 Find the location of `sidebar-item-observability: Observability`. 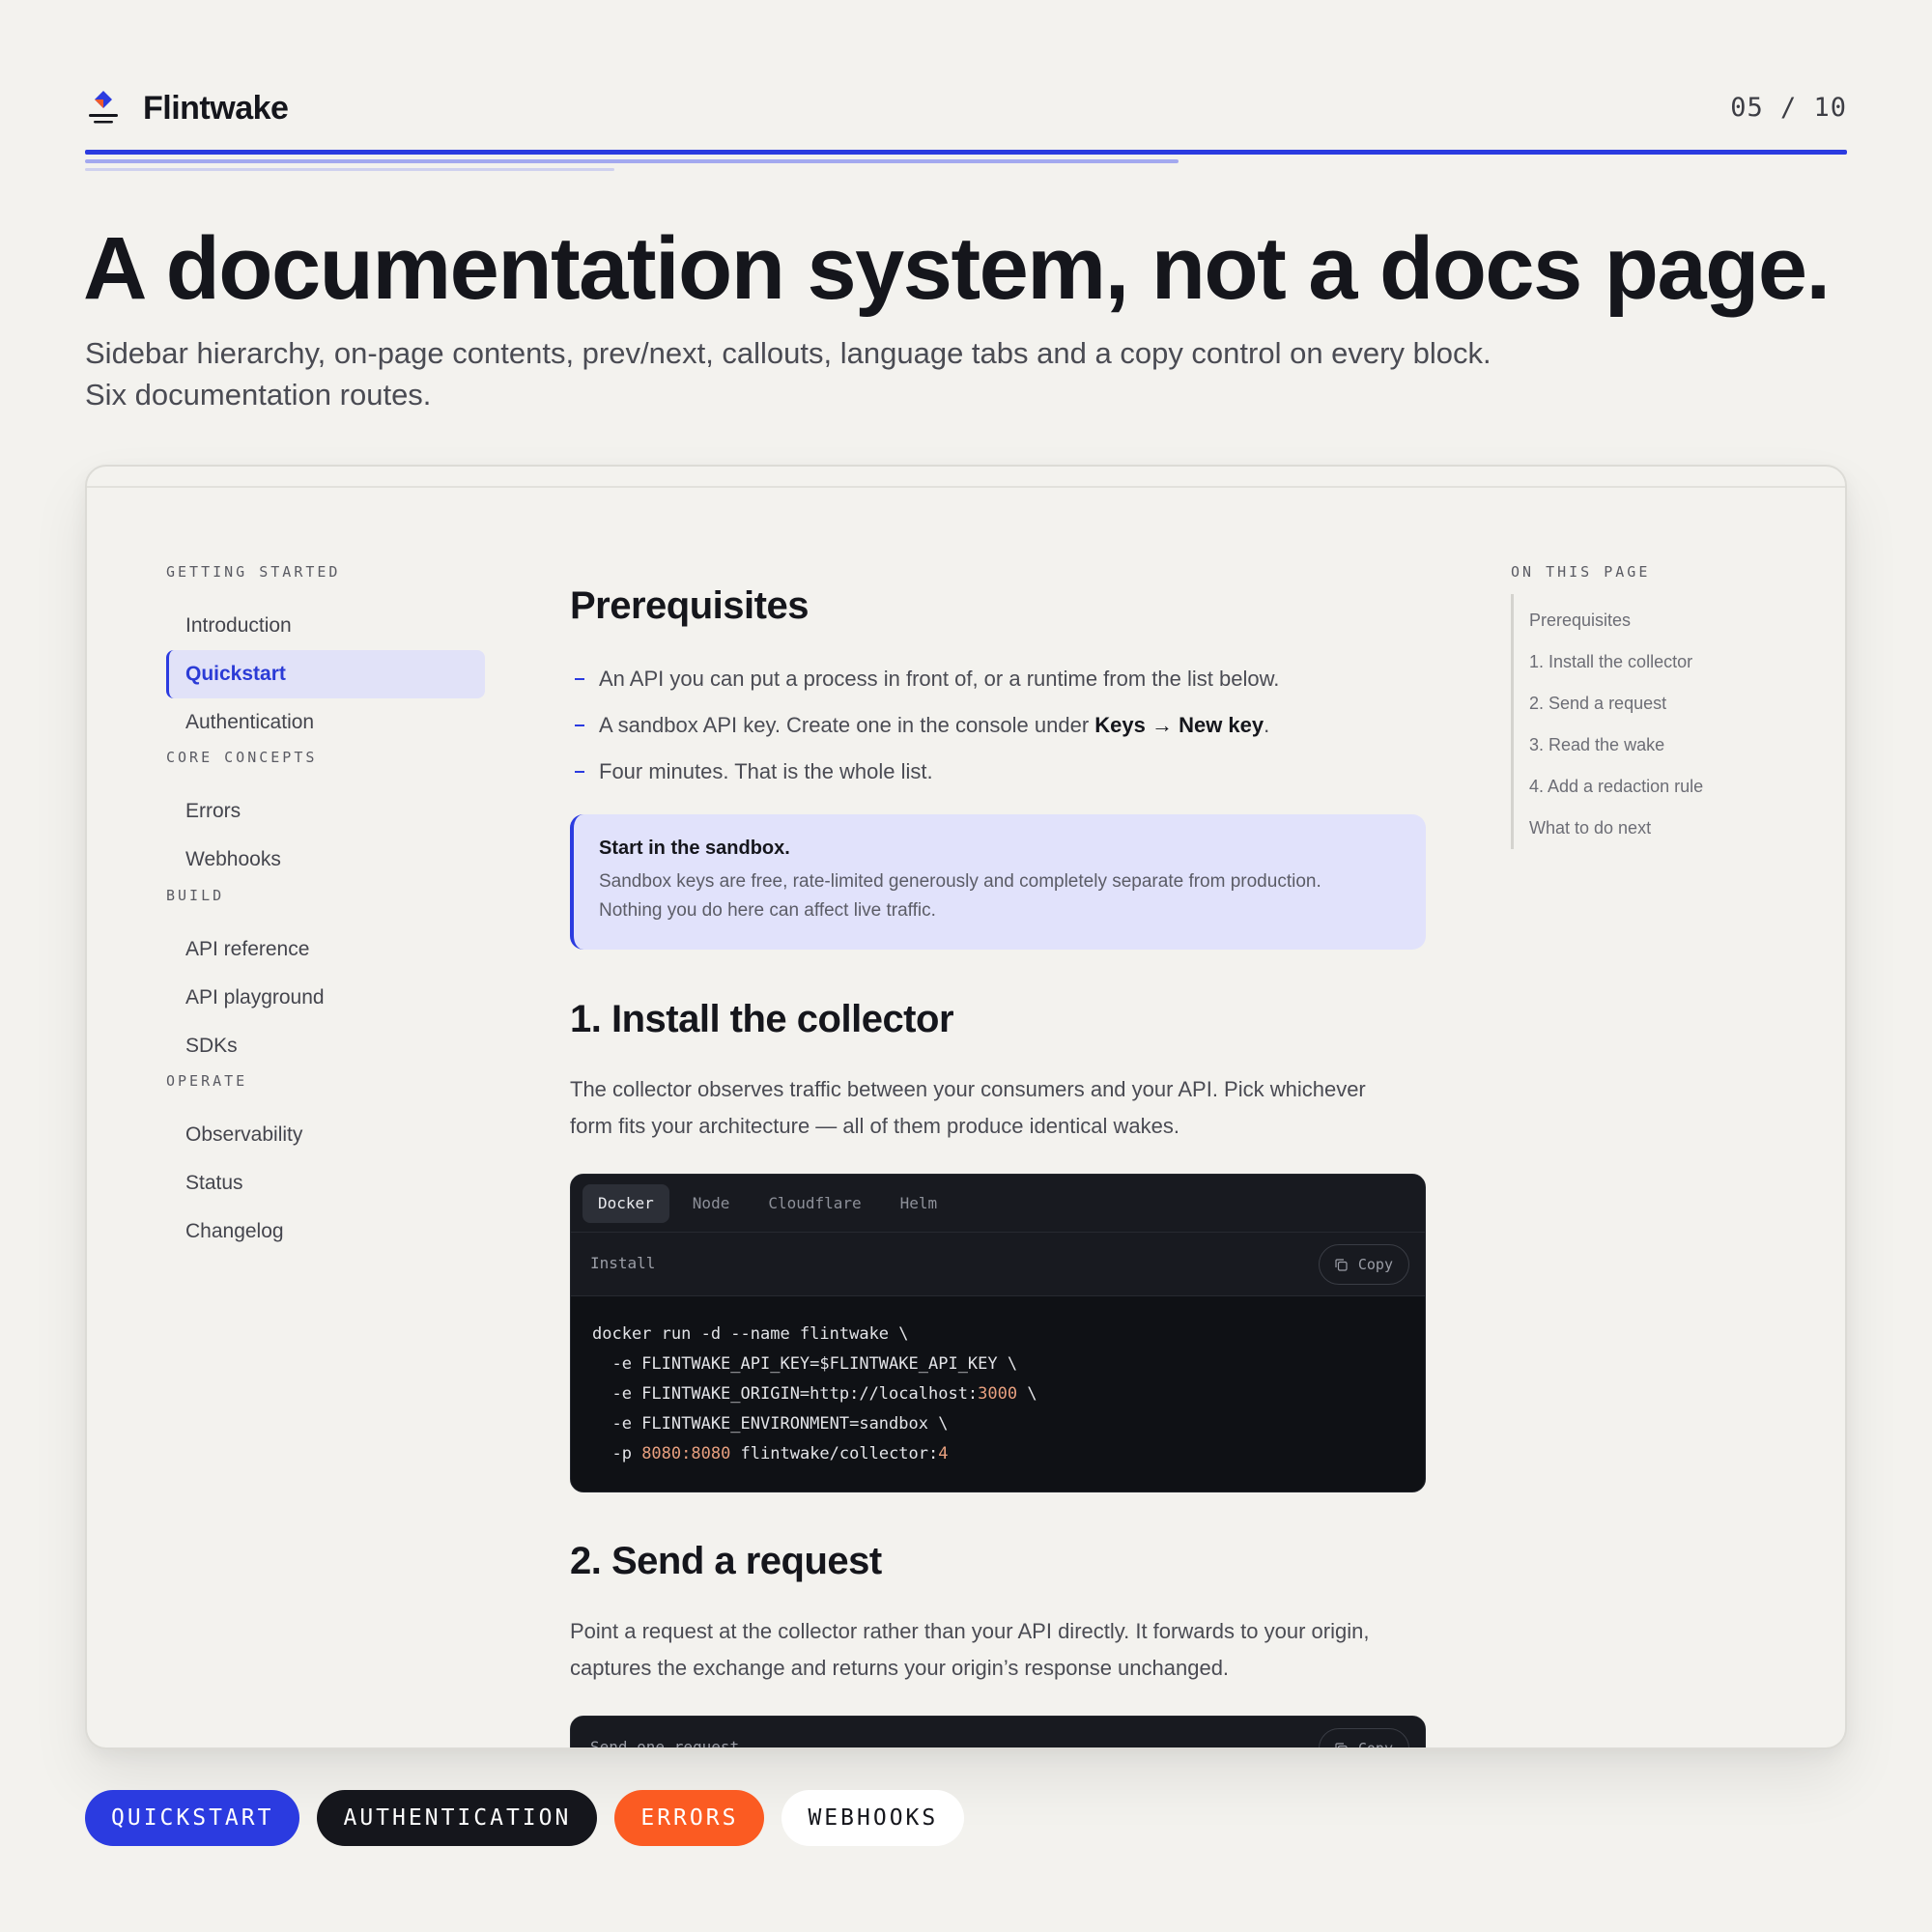

sidebar-item-observability: Observability is located at coordinates (325, 1135).